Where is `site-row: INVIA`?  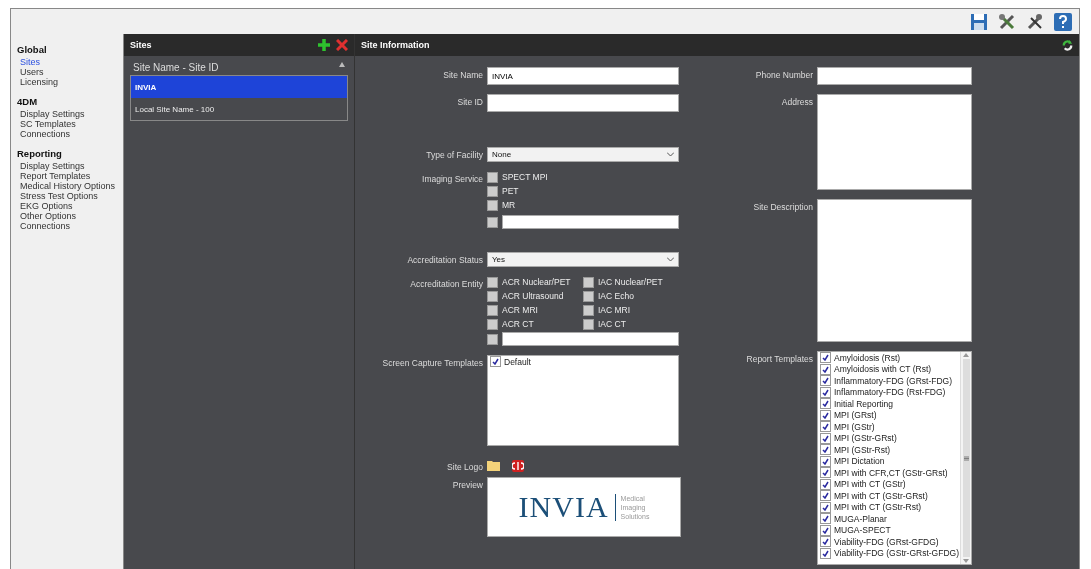
site-row: INVIA is located at coordinates (239, 87).